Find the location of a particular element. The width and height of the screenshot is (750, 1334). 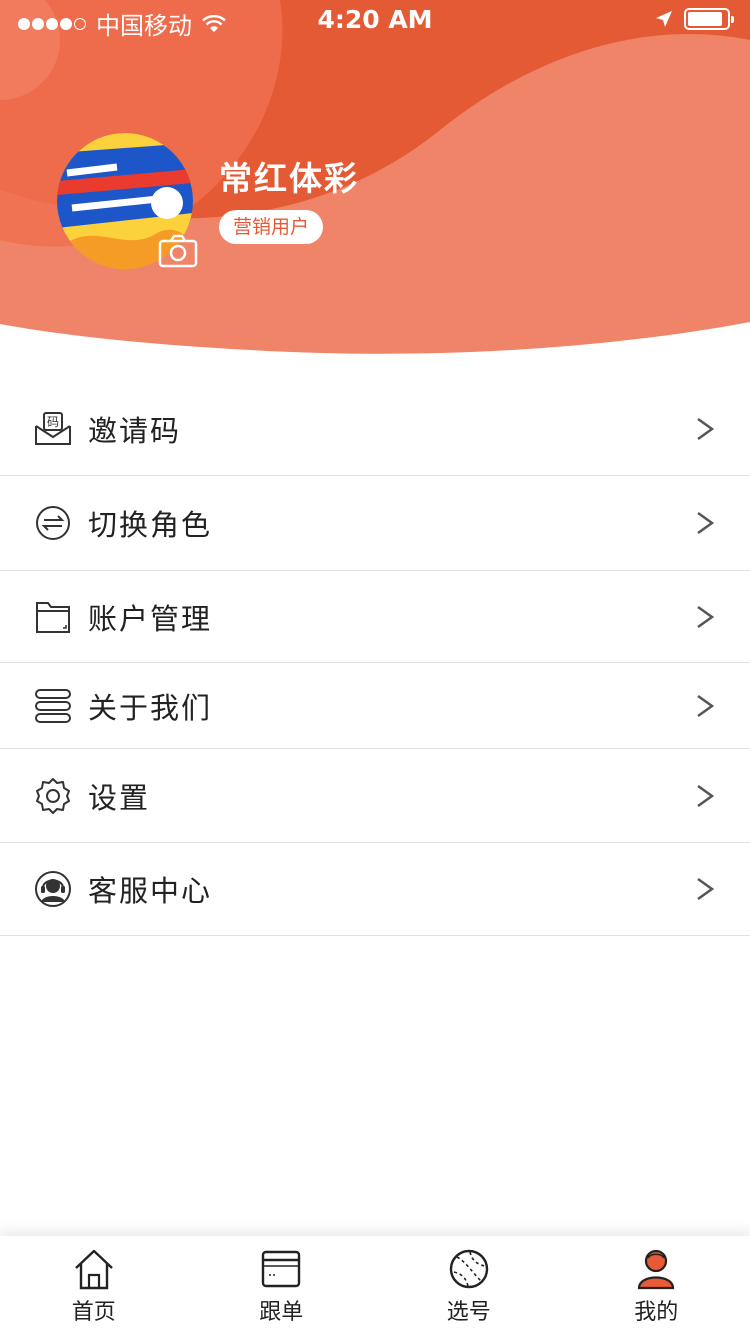

home-icon is located at coordinates (93, 1269).